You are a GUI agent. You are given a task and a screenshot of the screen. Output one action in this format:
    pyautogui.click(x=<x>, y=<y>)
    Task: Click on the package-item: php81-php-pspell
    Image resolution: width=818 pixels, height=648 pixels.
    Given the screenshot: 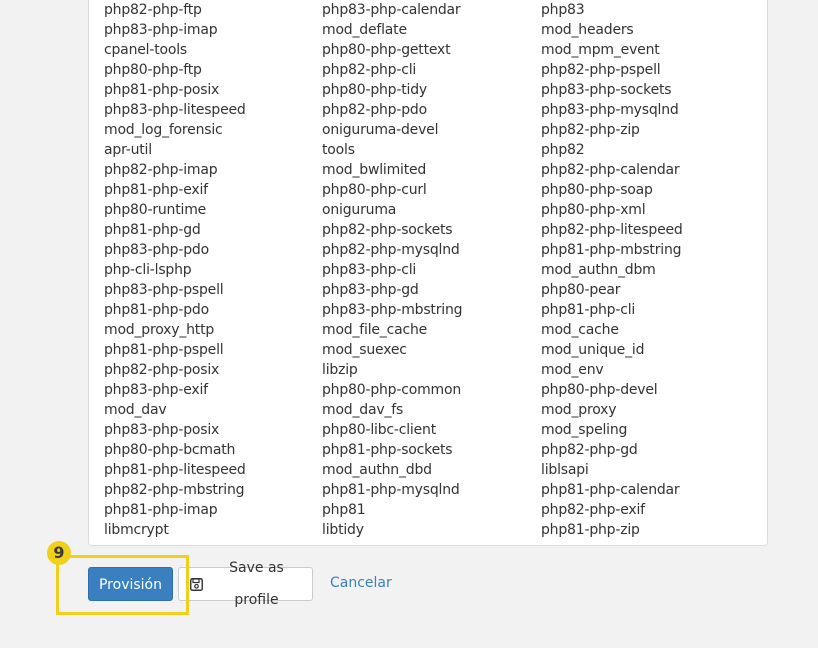 What is the action you would take?
    pyautogui.click(x=164, y=350)
    